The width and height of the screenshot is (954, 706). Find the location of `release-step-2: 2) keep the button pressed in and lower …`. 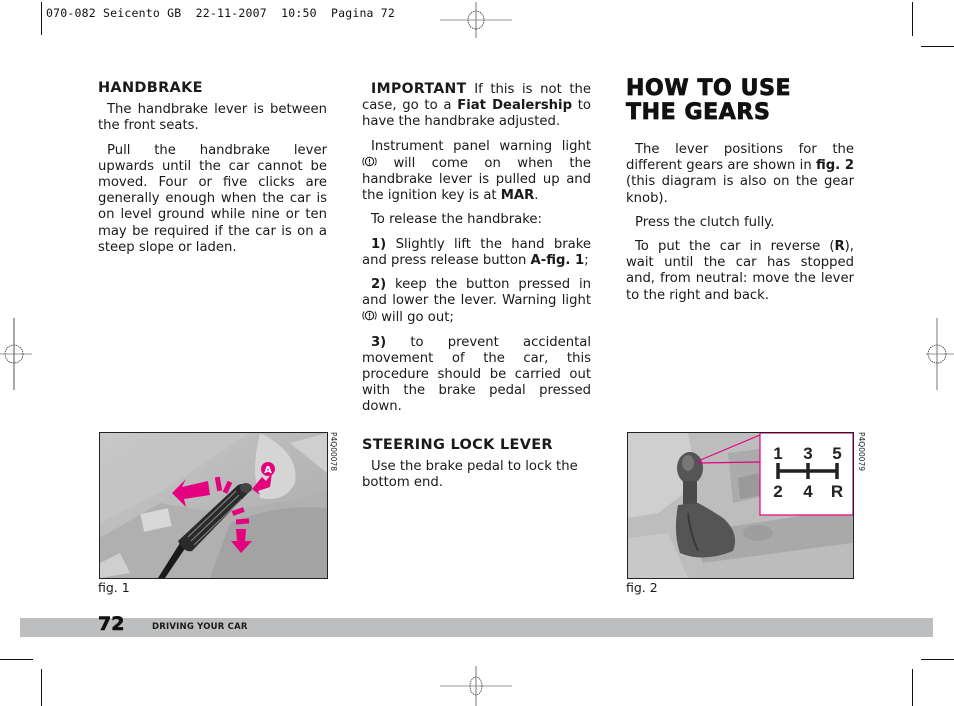

release-step-2: 2) keep the button pressed in and lower … is located at coordinates (476, 301).